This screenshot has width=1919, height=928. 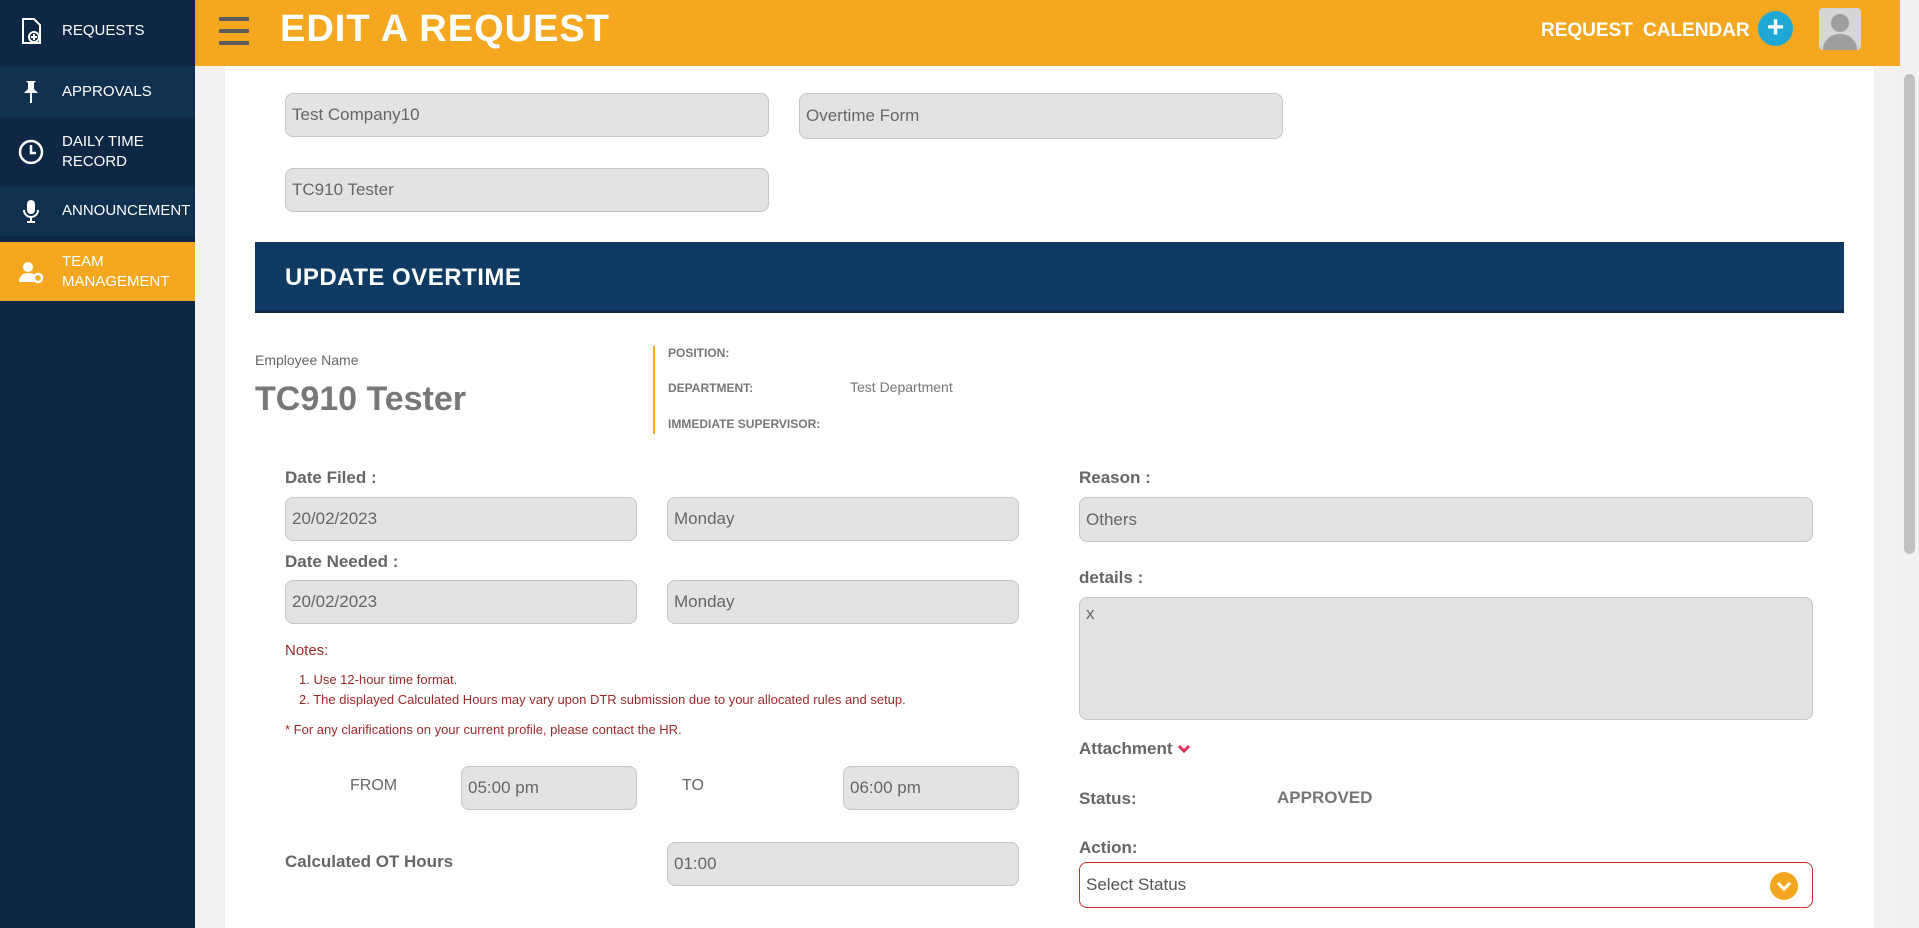 I want to click on scroll-thumb, so click(x=1909, y=314).